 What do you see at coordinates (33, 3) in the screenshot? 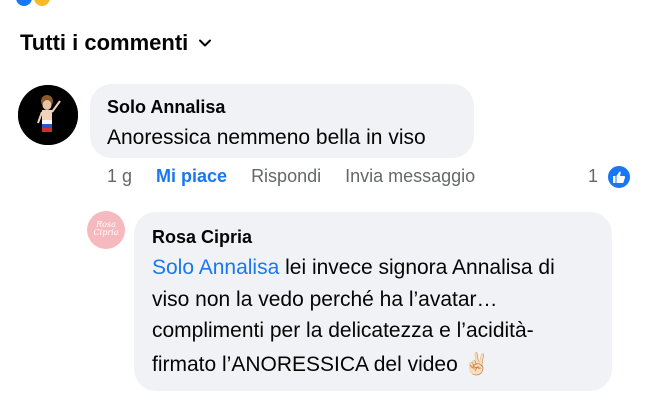
I see `reaction-icons-partial` at bounding box center [33, 3].